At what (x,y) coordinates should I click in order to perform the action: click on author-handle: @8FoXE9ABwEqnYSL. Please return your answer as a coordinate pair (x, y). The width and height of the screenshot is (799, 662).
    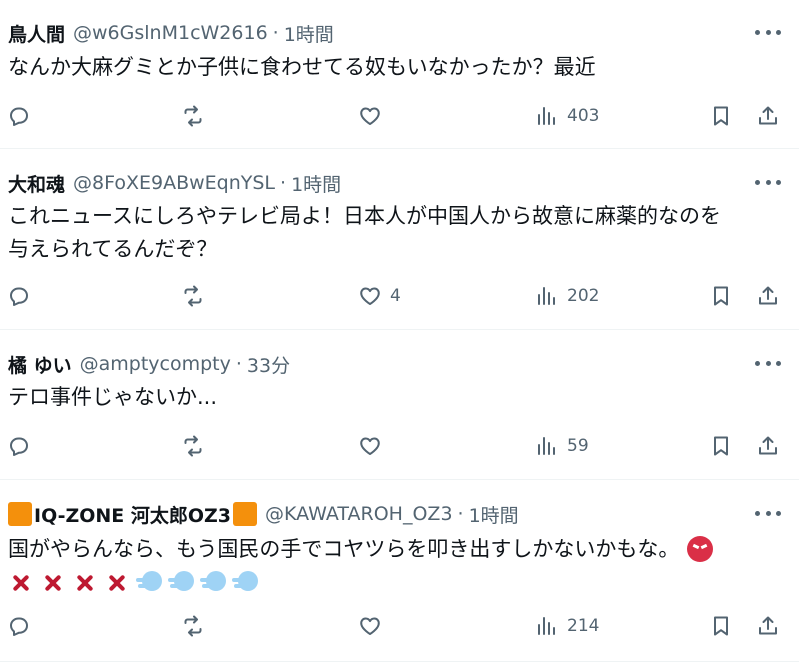
    Looking at the image, I should click on (174, 183).